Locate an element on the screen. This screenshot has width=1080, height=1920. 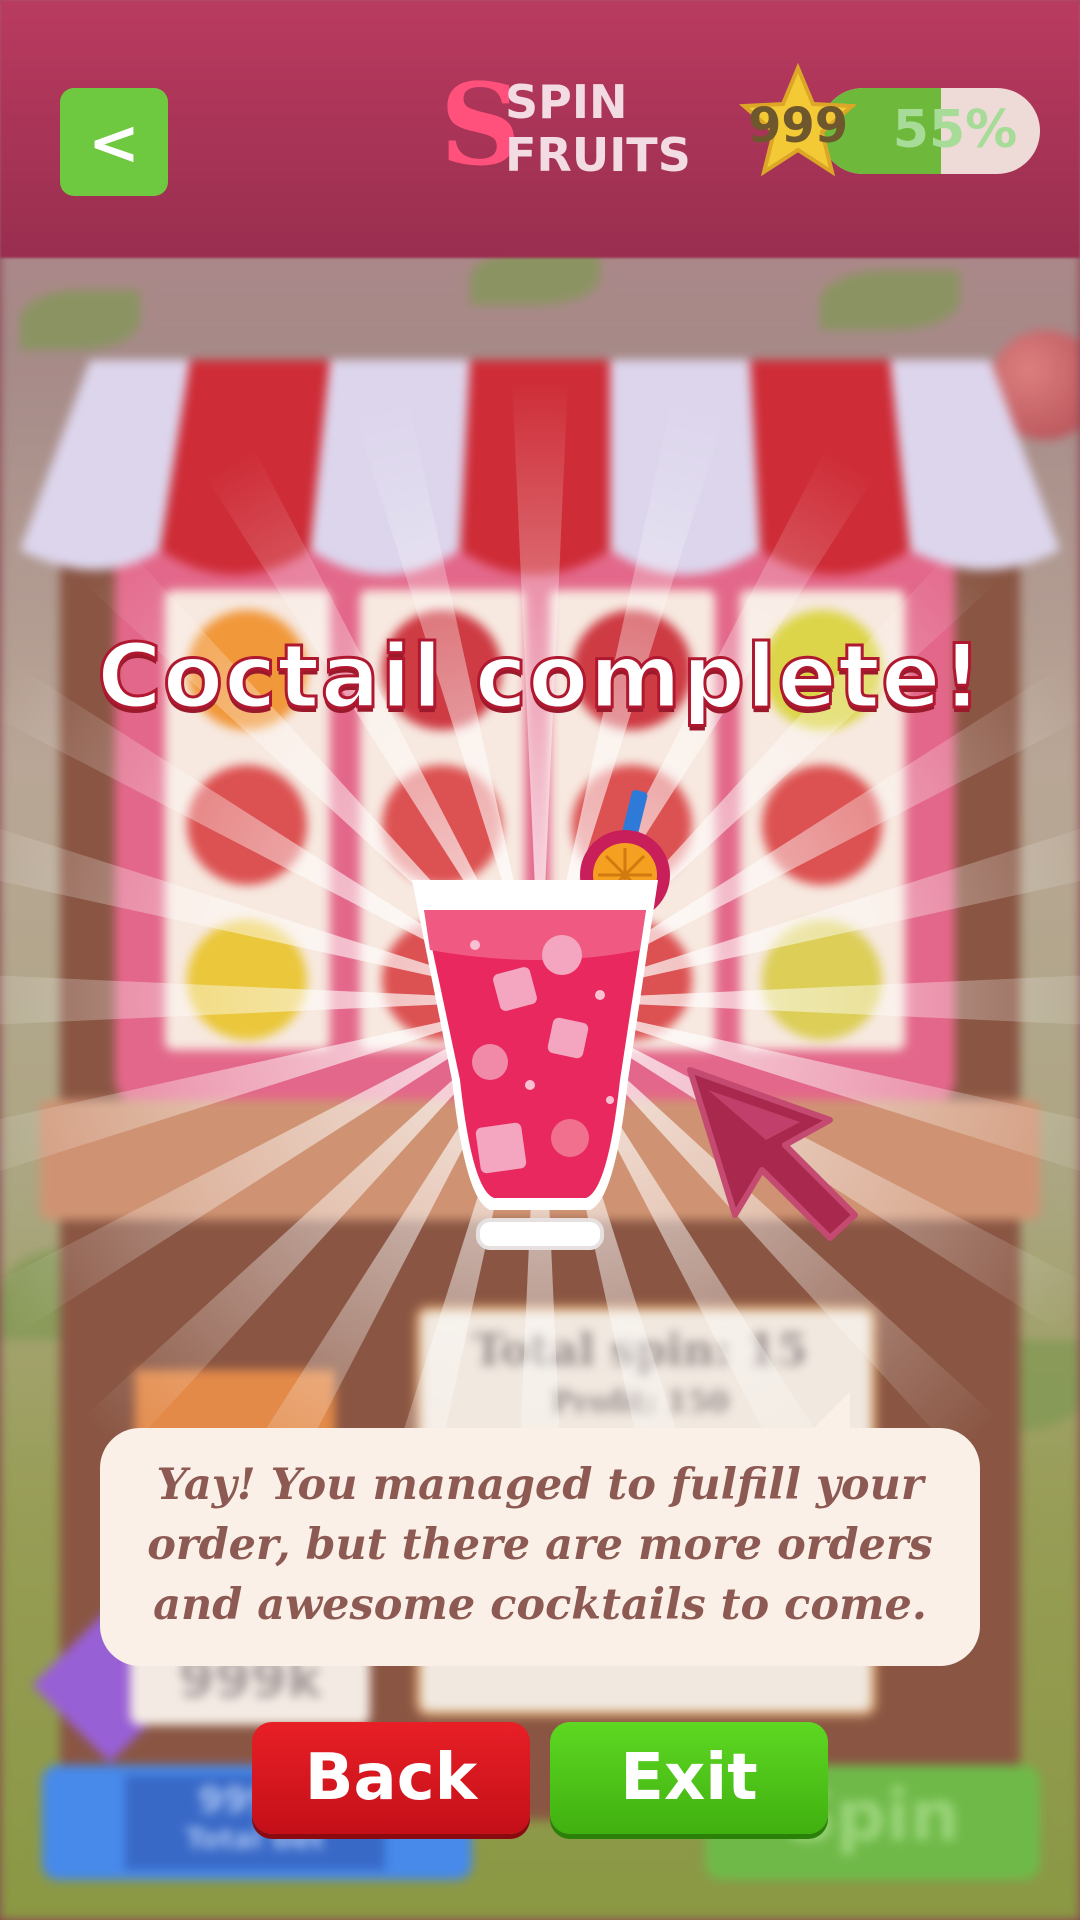
exit-button: Exit is located at coordinates (689, 1778).